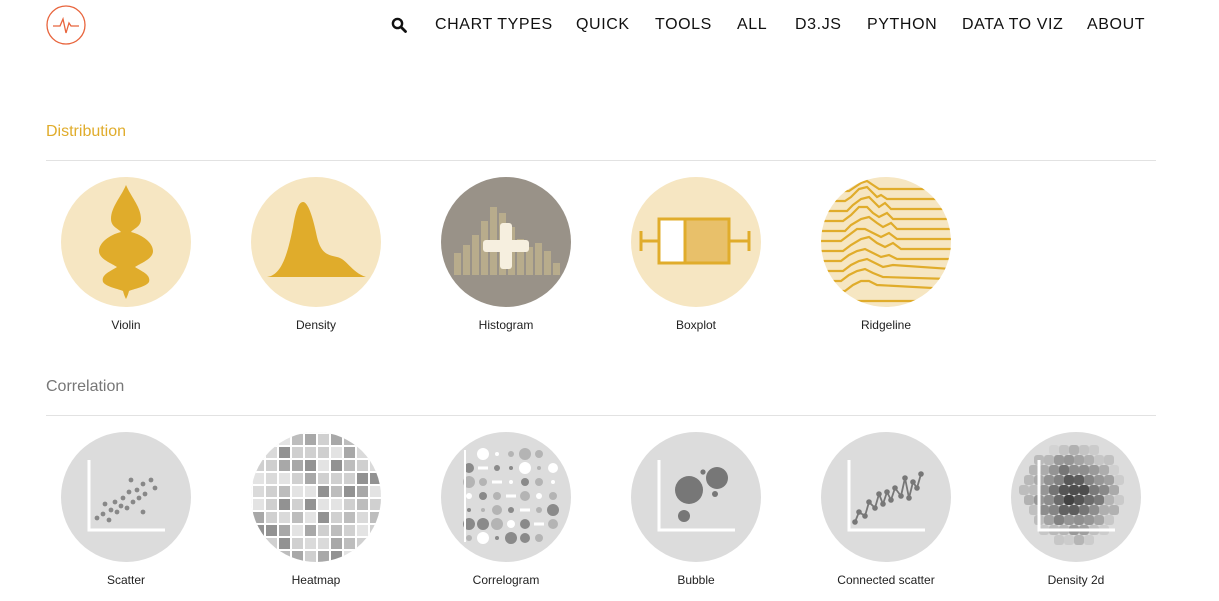 The width and height of the screenshot is (1219, 601). What do you see at coordinates (316, 497) in the screenshot?
I see `heatmap-chart-icon` at bounding box center [316, 497].